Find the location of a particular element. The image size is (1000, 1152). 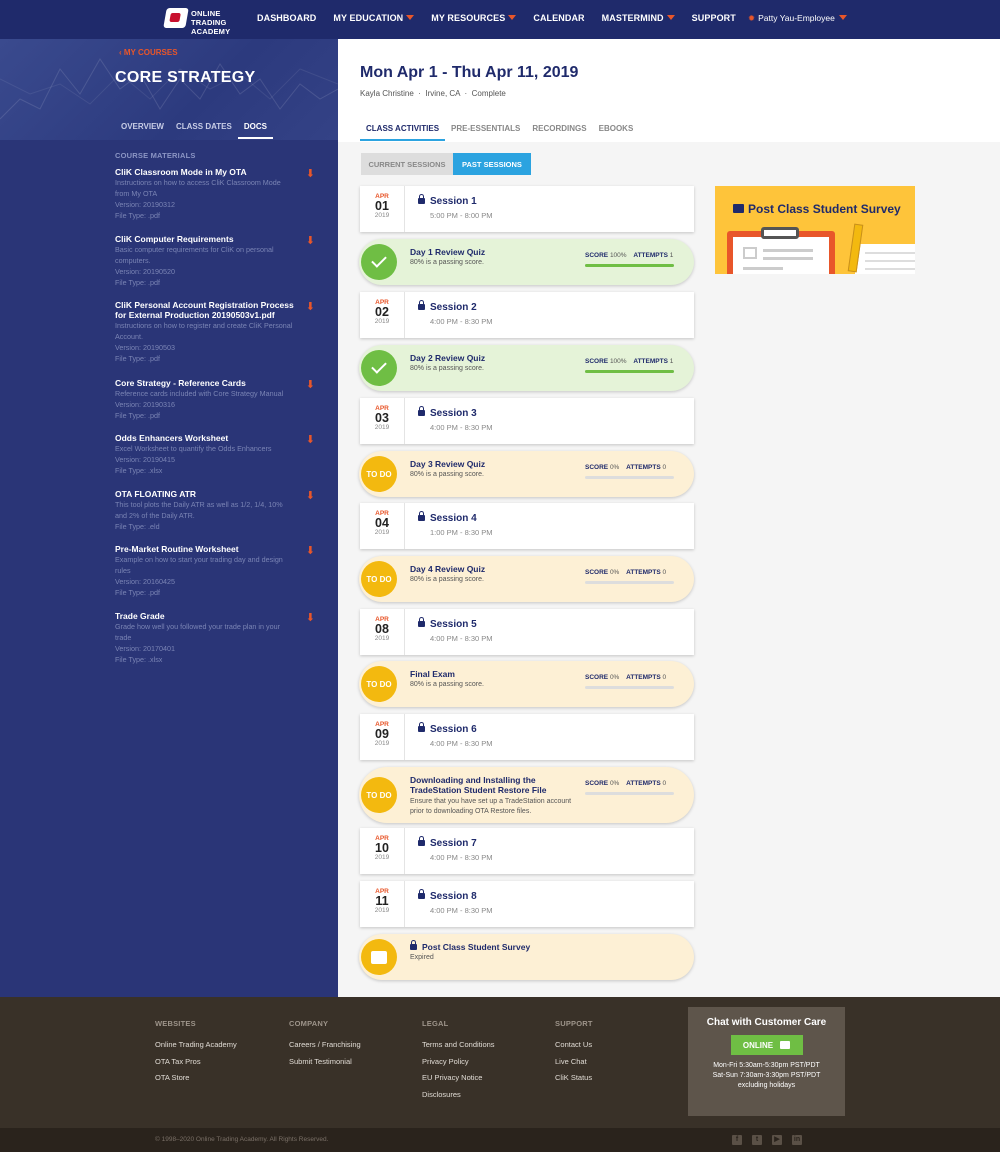

youtube-icon: ▶ is located at coordinates (777, 1140).